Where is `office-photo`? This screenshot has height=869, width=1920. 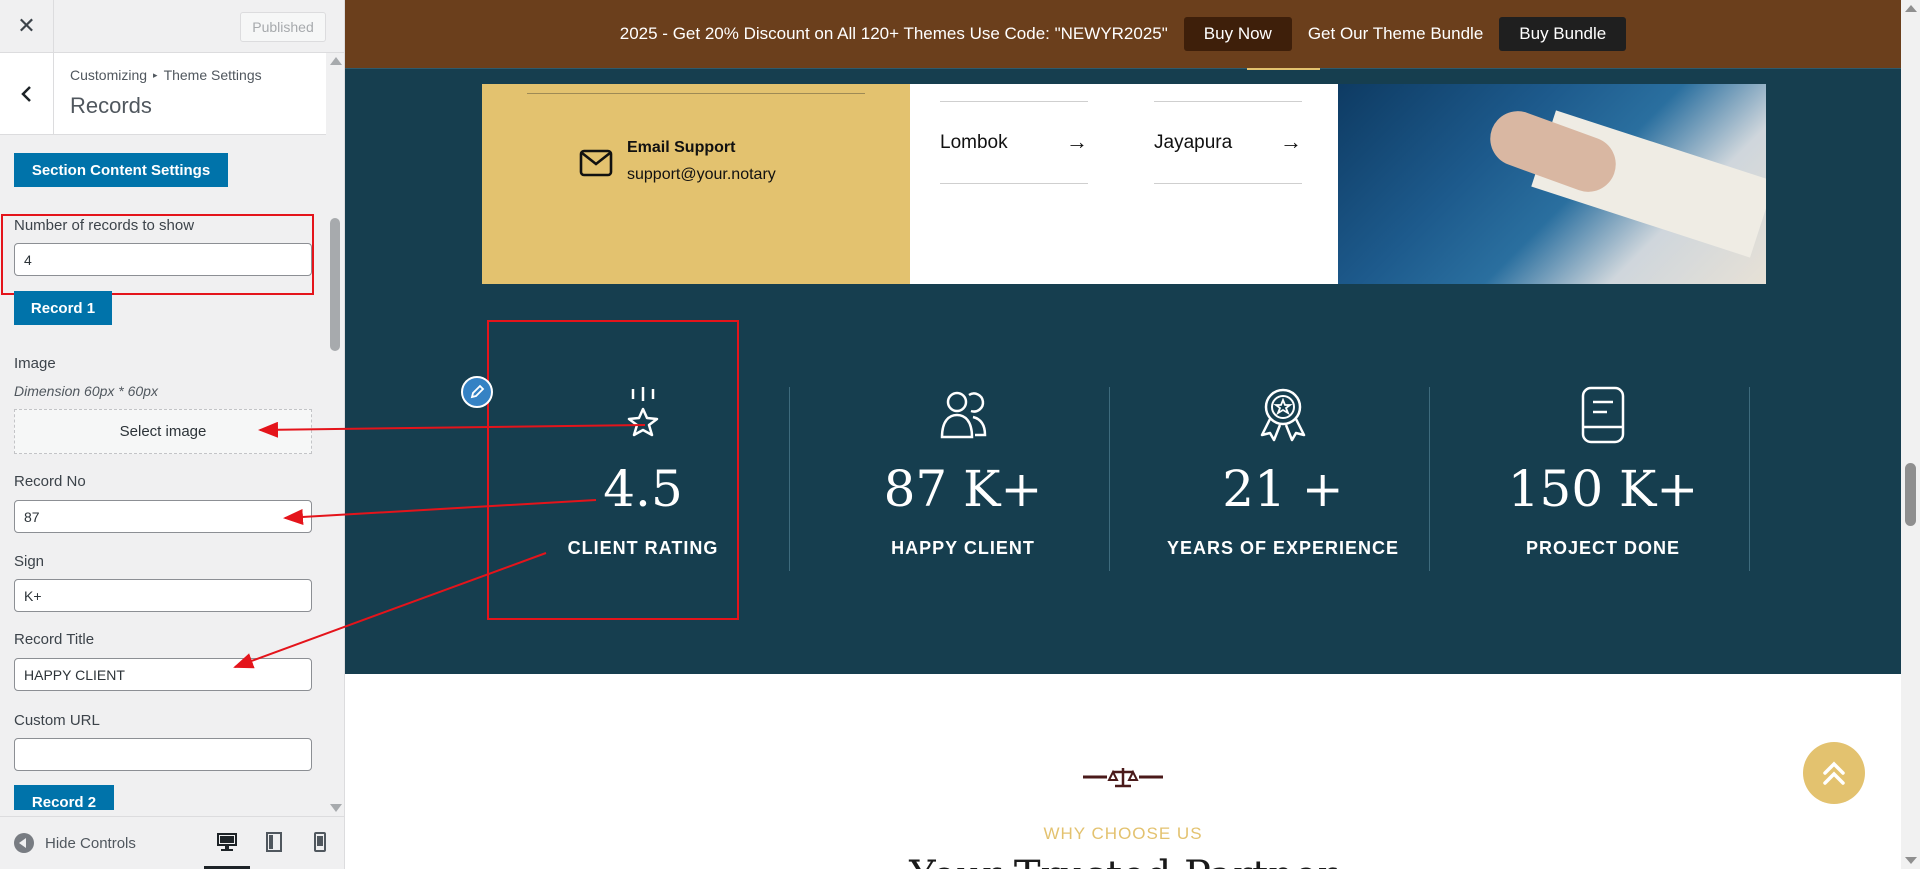
office-photo is located at coordinates (1552, 184).